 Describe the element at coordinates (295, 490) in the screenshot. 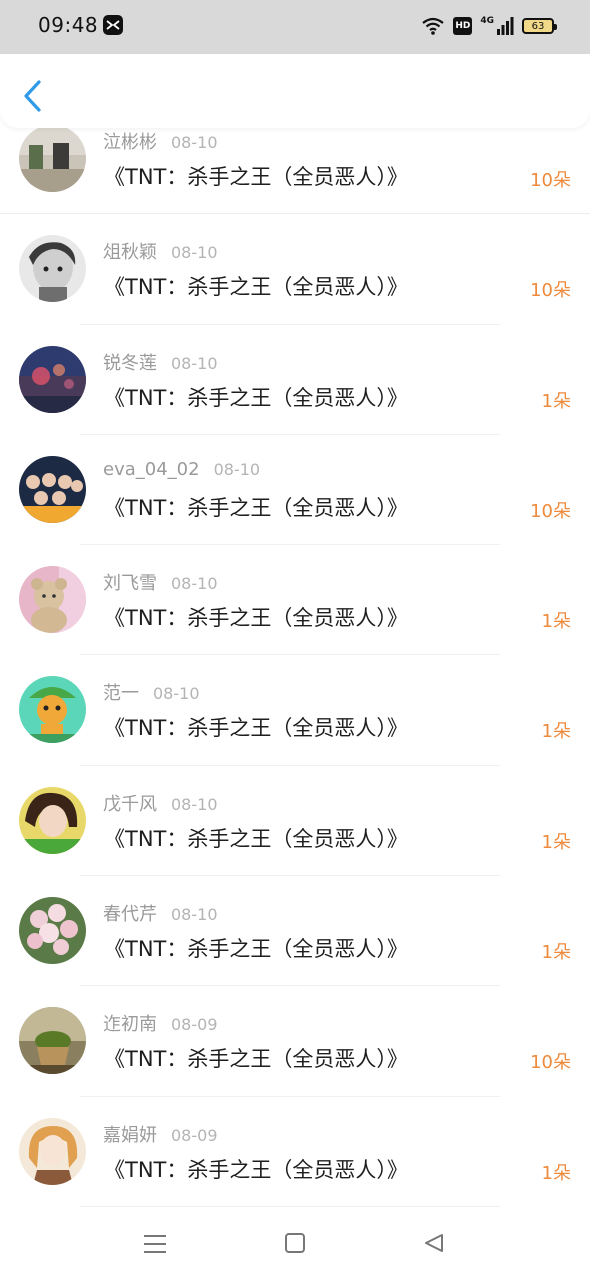

I see `list-item: eva_04_02 08-10 《TNT：杀手之王（全员恶人）》 10朵` at that location.